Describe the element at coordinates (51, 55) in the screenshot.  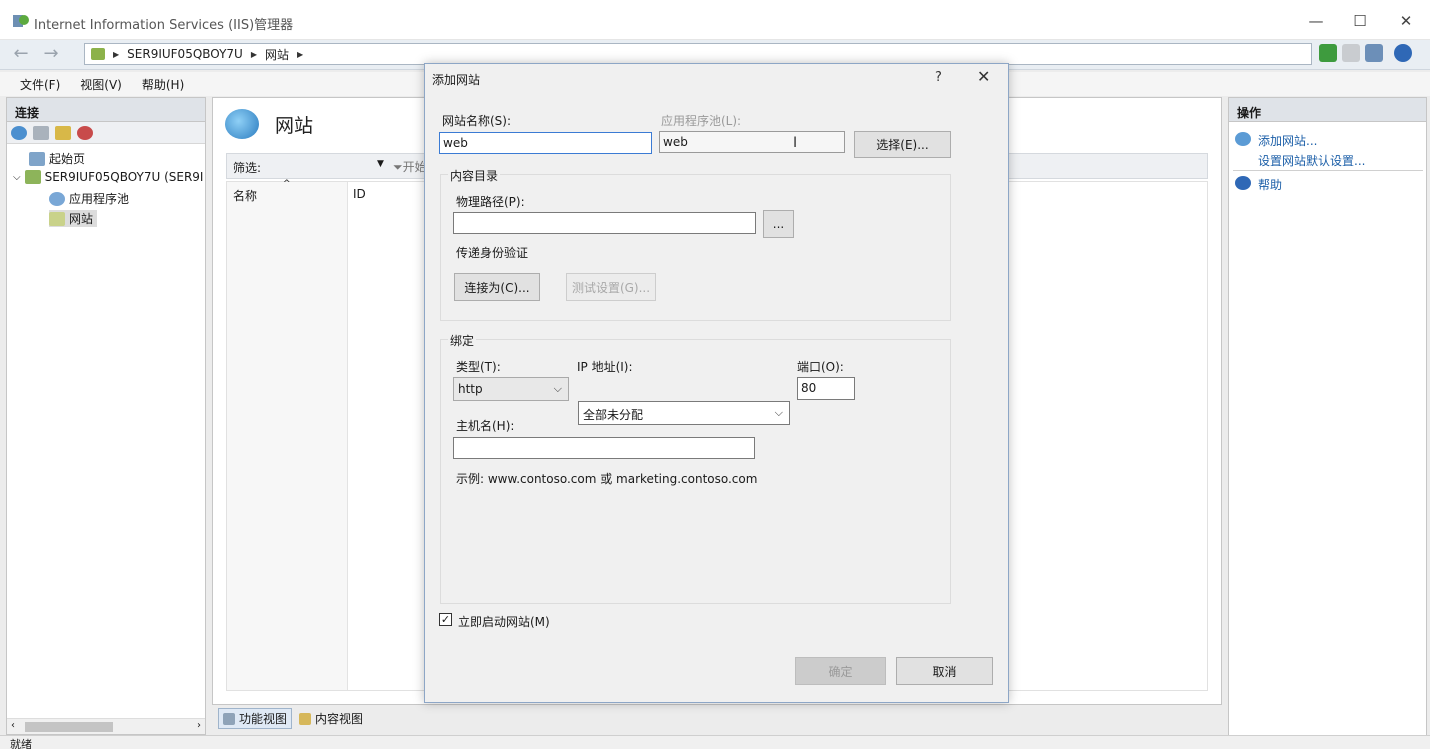
I see `forward-arrow-icon: →` at that location.